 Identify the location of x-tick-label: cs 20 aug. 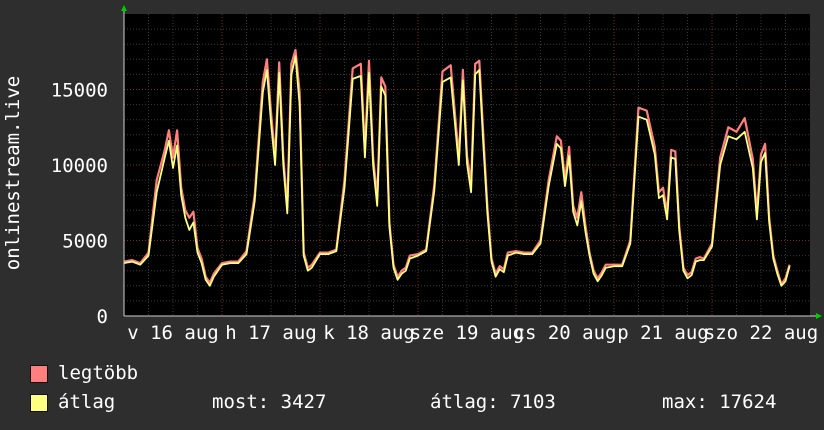
(565, 333).